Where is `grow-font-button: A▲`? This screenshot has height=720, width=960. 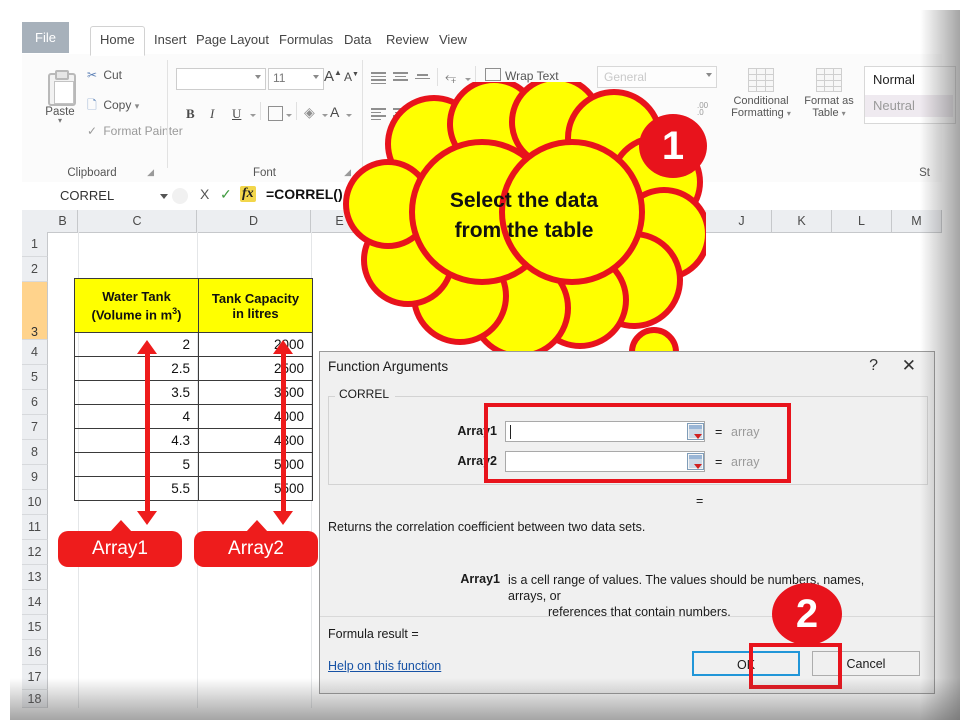 grow-font-button: A▲ is located at coordinates (333, 76).